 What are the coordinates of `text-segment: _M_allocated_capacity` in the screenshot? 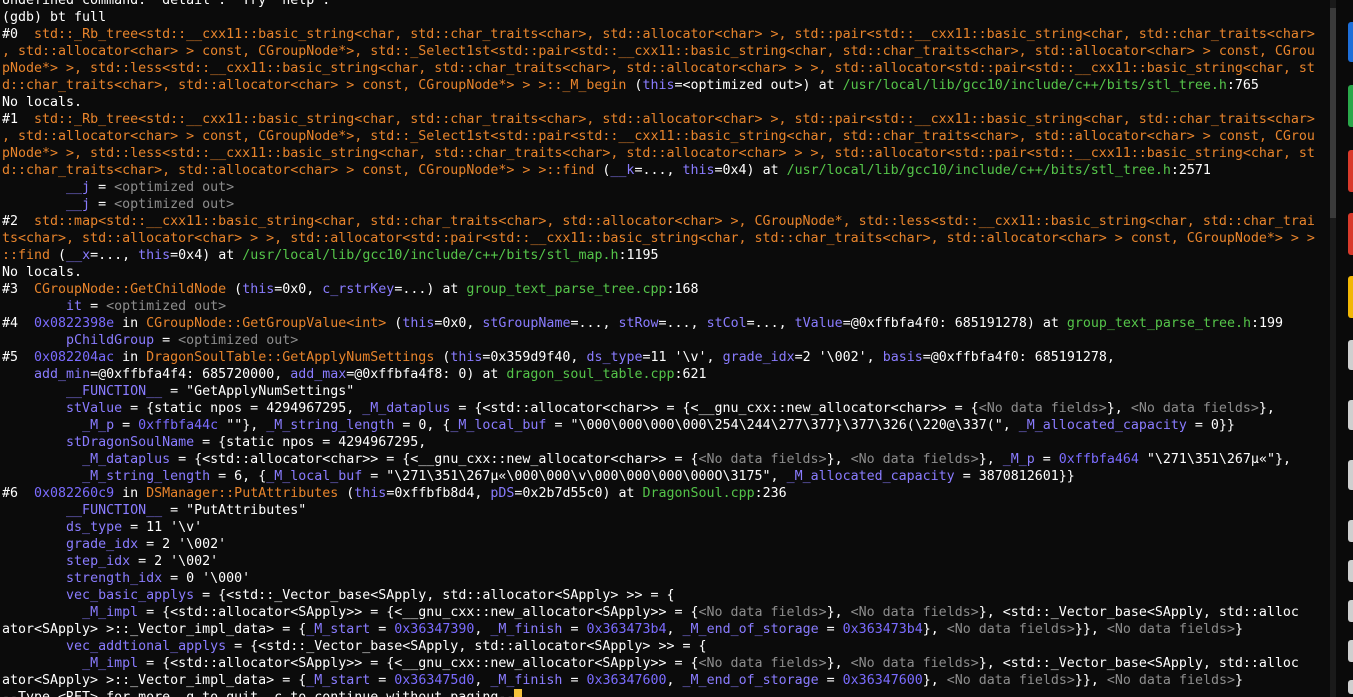 It's located at (1102, 425).